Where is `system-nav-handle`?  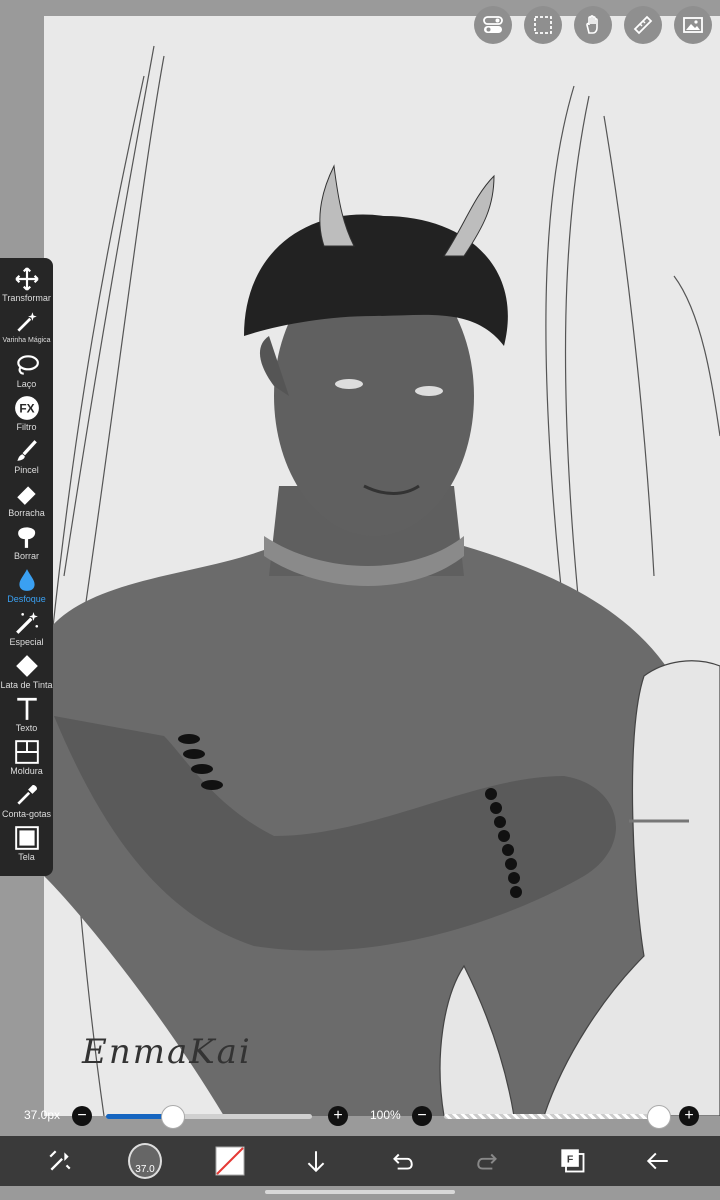 system-nav-handle is located at coordinates (360, 1192).